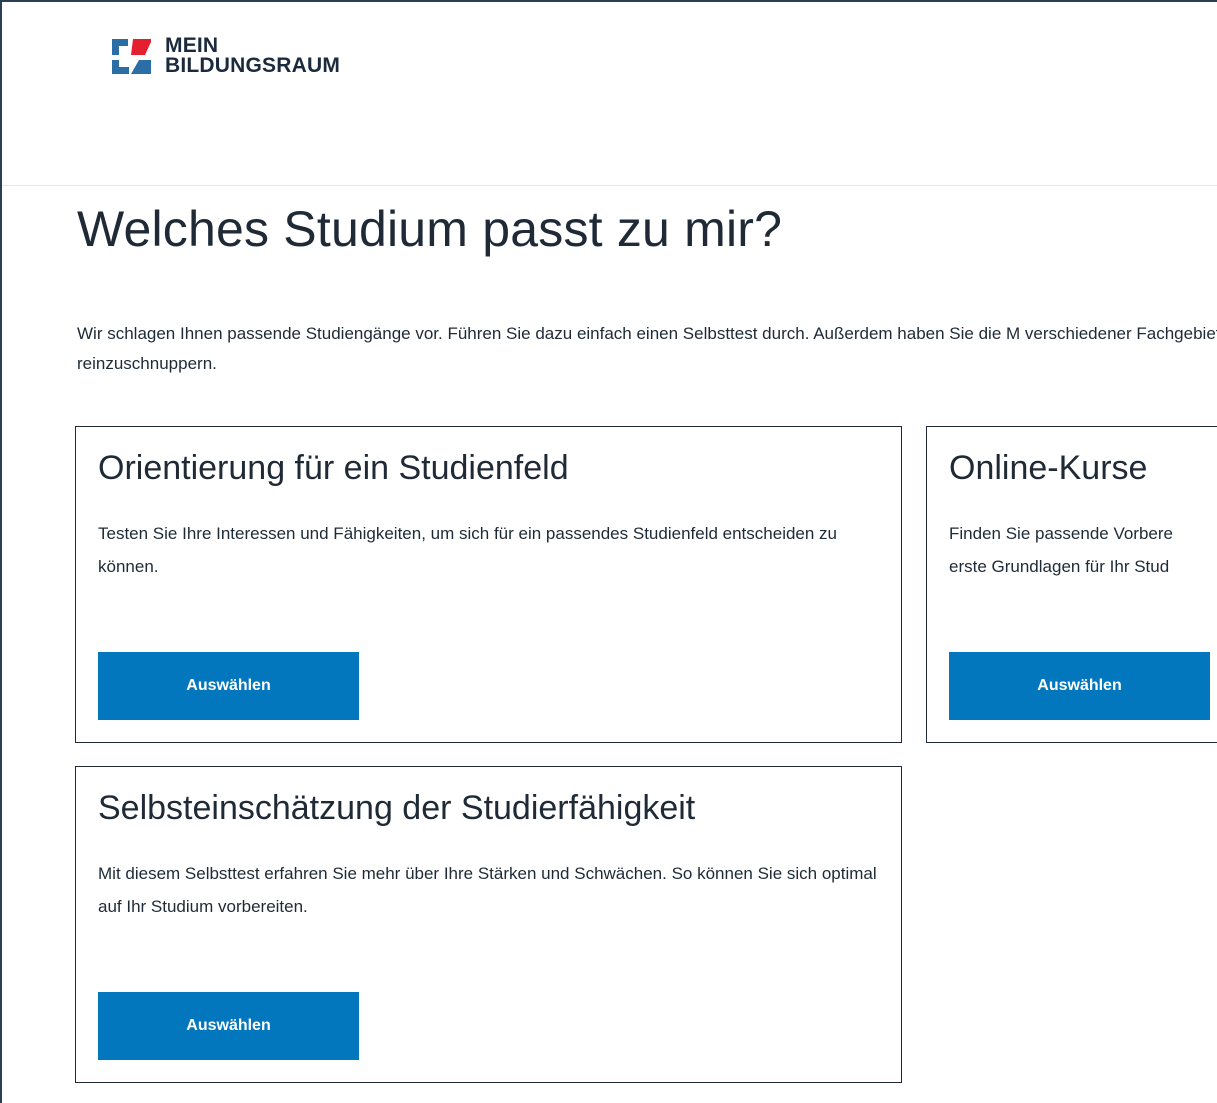  What do you see at coordinates (228, 1026) in the screenshot?
I see `select-self-assessment-button: Auswählen` at bounding box center [228, 1026].